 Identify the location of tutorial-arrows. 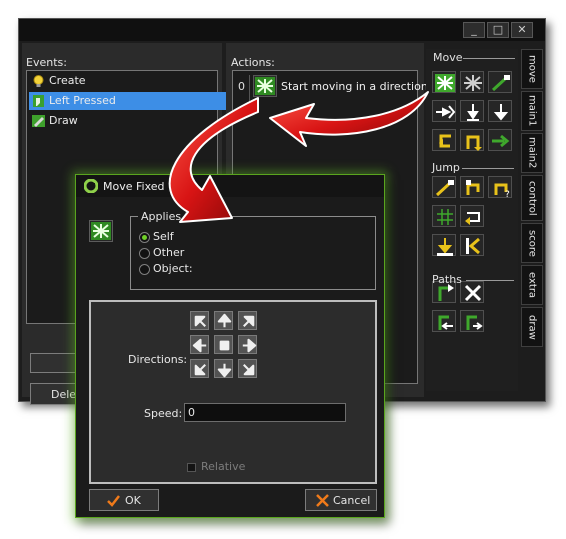
(298, 157).